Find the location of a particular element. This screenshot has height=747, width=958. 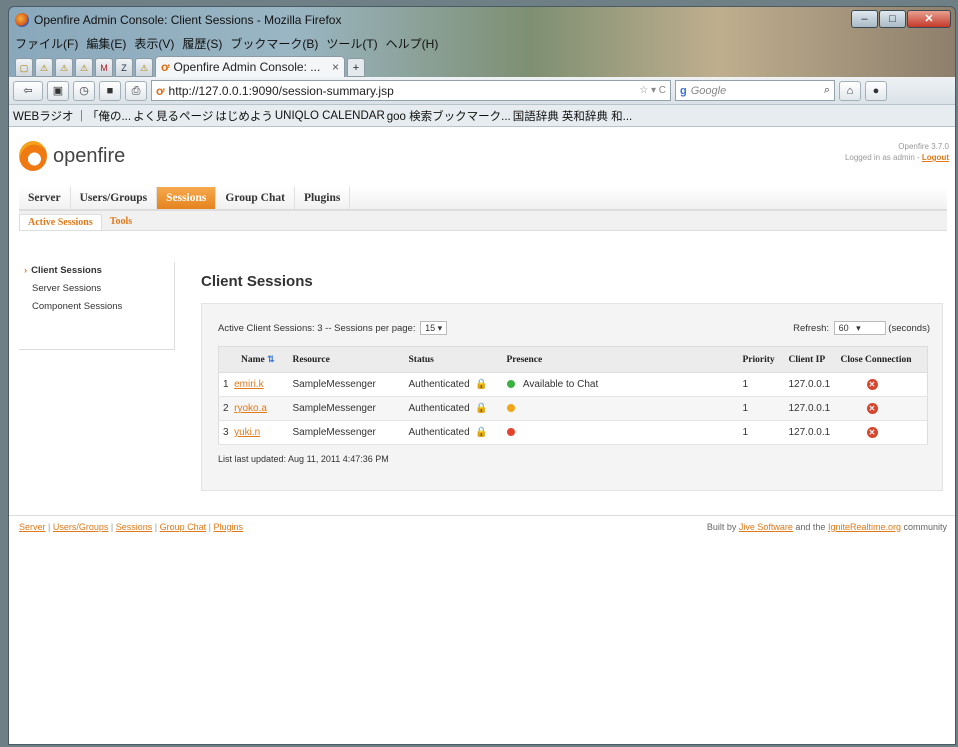

jive-link: Jive Software is located at coordinates (766, 527).